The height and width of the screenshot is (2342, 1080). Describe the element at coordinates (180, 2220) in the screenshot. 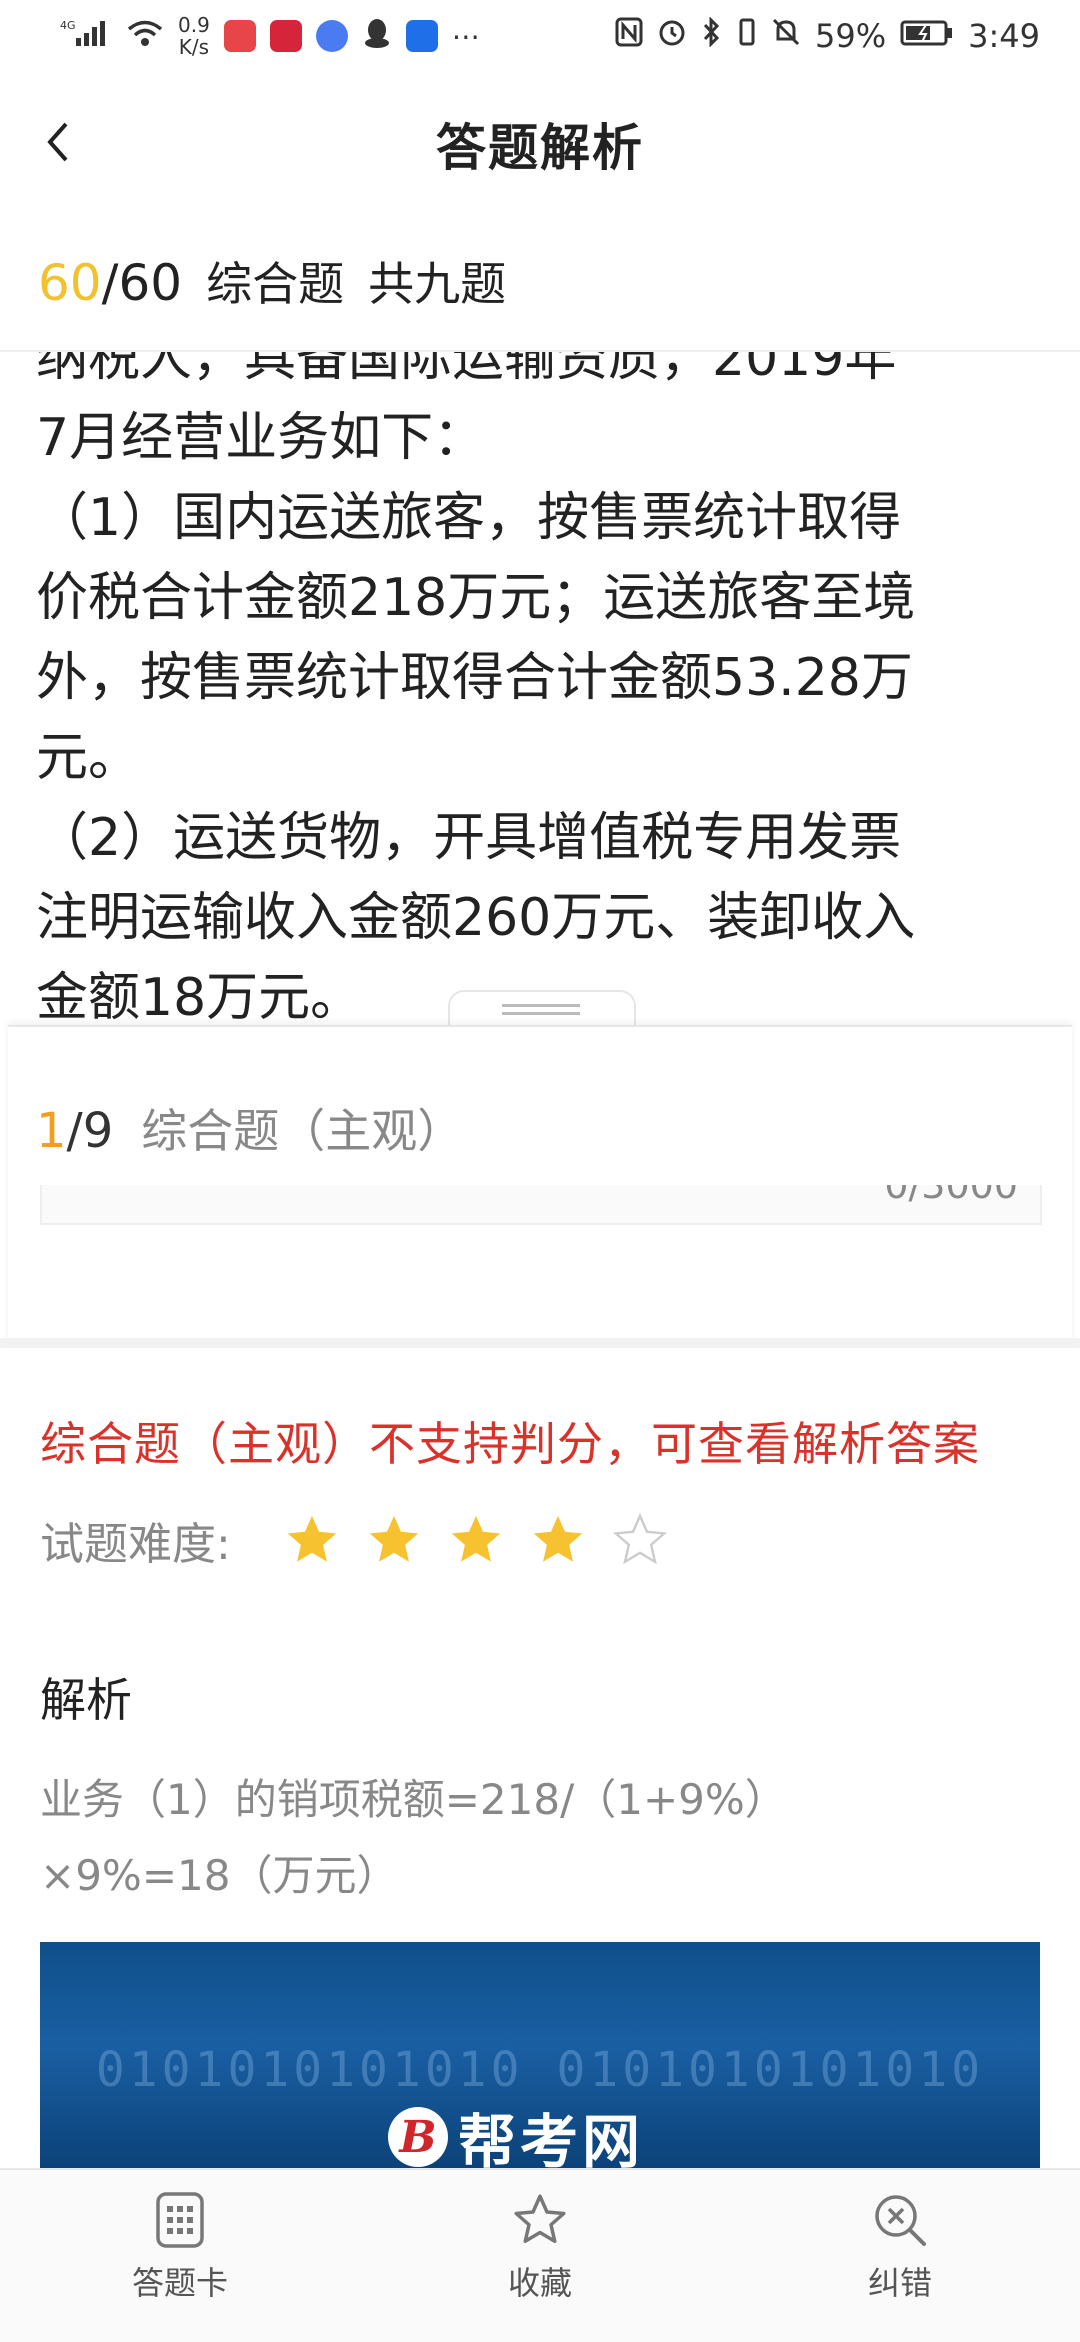

I see `answer-card-icon` at that location.